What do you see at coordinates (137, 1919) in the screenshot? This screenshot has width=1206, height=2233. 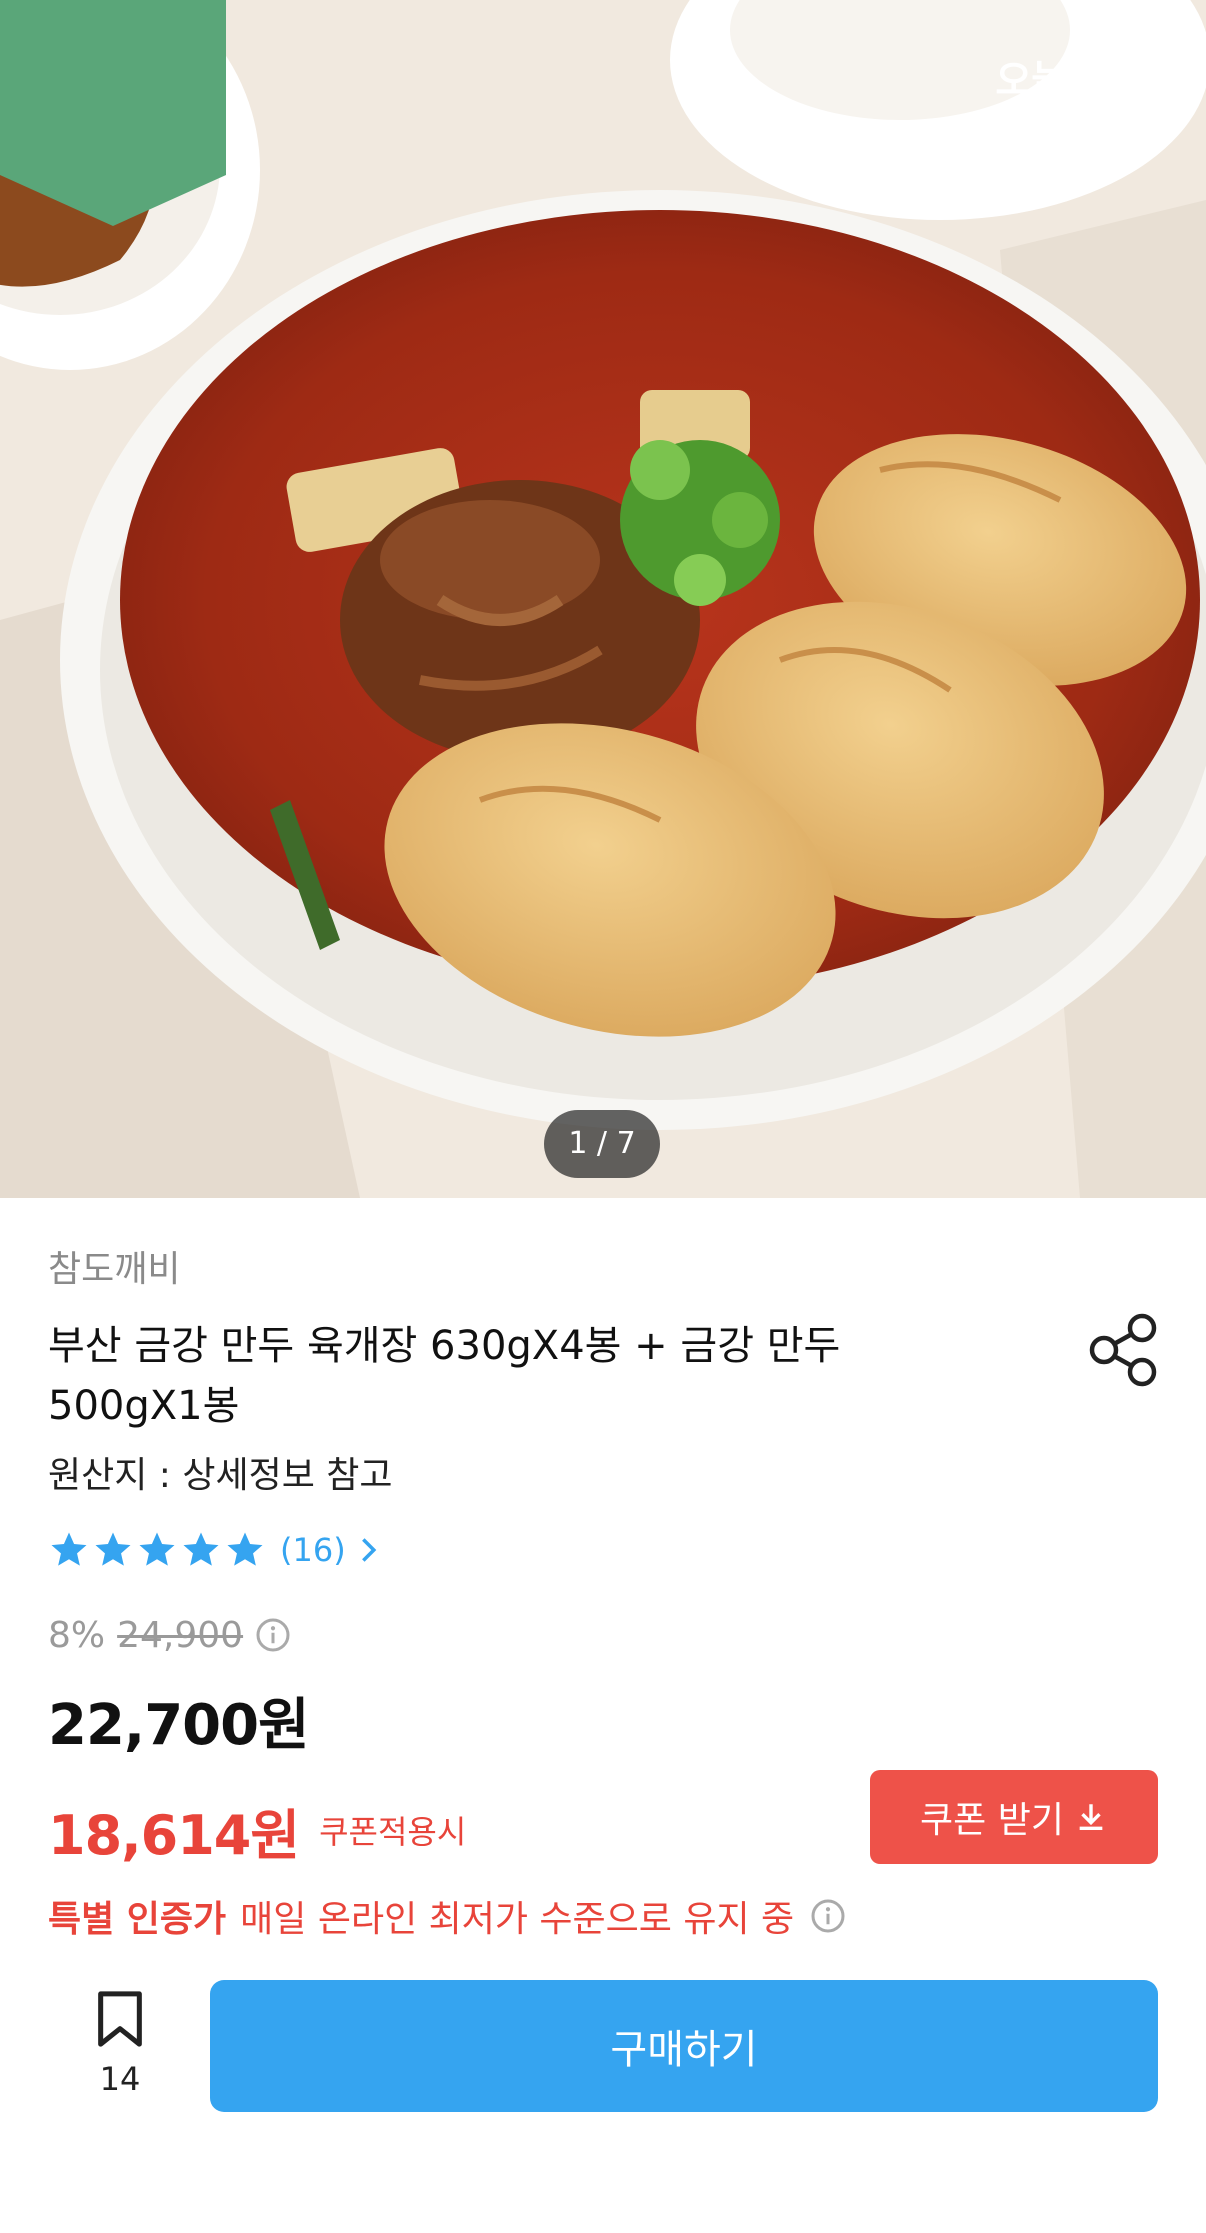 I see `special-price-label: 특별 인증가` at bounding box center [137, 1919].